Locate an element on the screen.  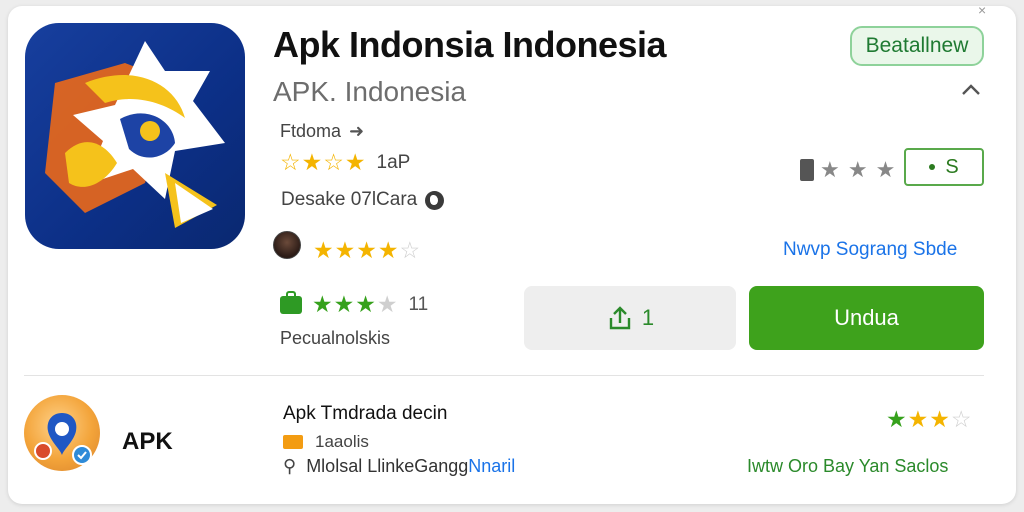
mini-stars: ★ ★ ★ is located at coordinates (858, 169).